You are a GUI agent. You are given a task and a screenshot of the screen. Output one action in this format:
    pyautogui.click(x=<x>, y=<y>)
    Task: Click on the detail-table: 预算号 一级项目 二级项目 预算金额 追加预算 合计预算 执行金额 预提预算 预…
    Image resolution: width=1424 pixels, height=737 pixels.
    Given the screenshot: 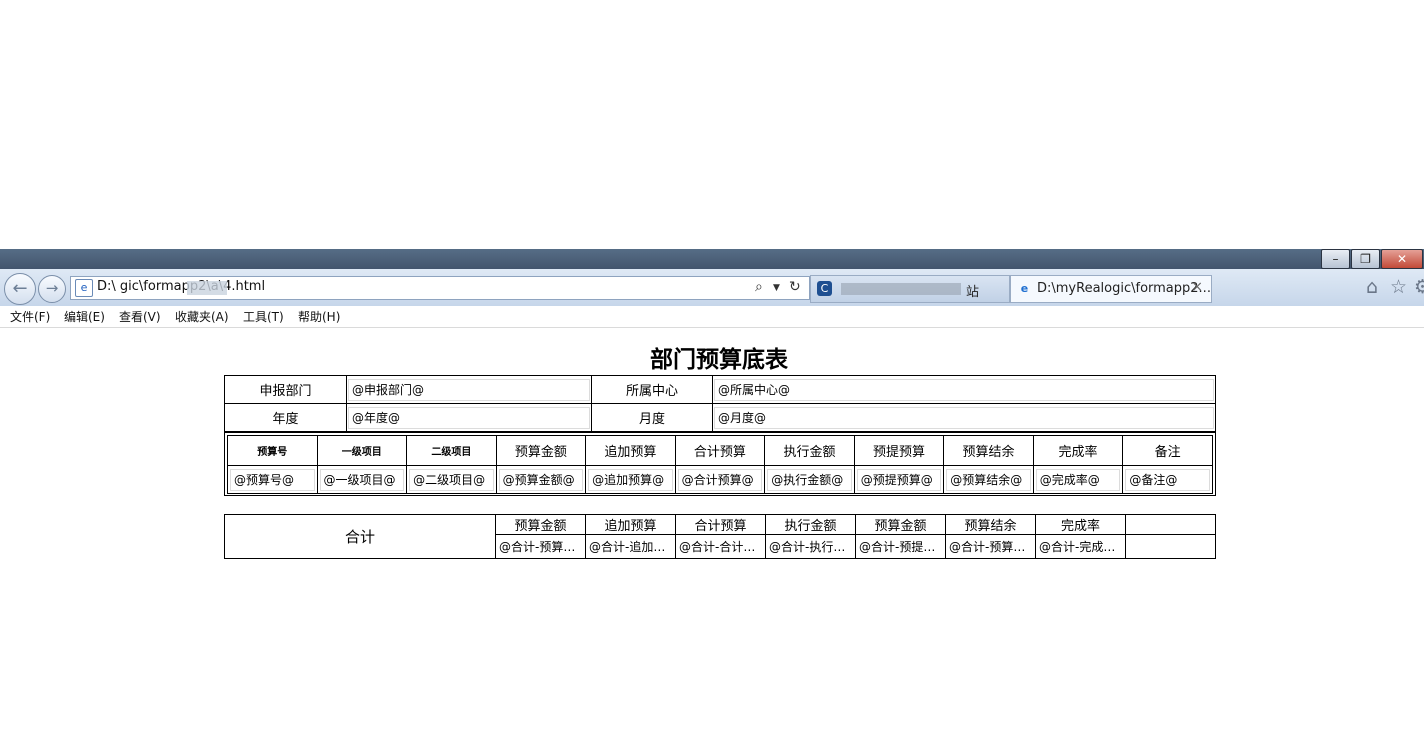 What is the action you would take?
    pyautogui.click(x=720, y=464)
    